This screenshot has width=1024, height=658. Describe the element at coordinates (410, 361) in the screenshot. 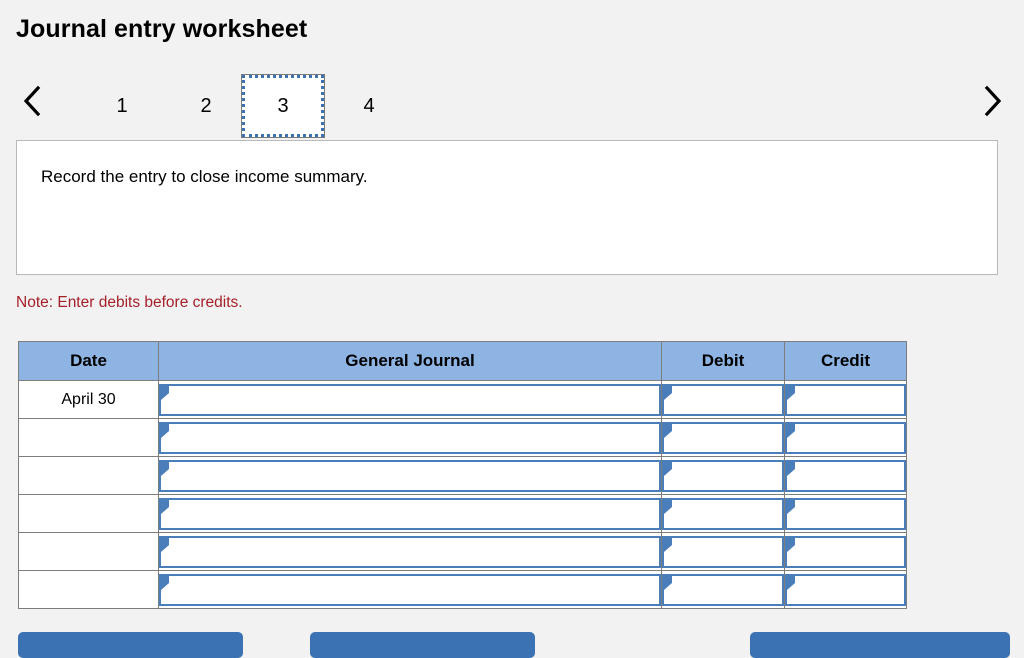

I see `column-header-general-journal: General Journal` at that location.